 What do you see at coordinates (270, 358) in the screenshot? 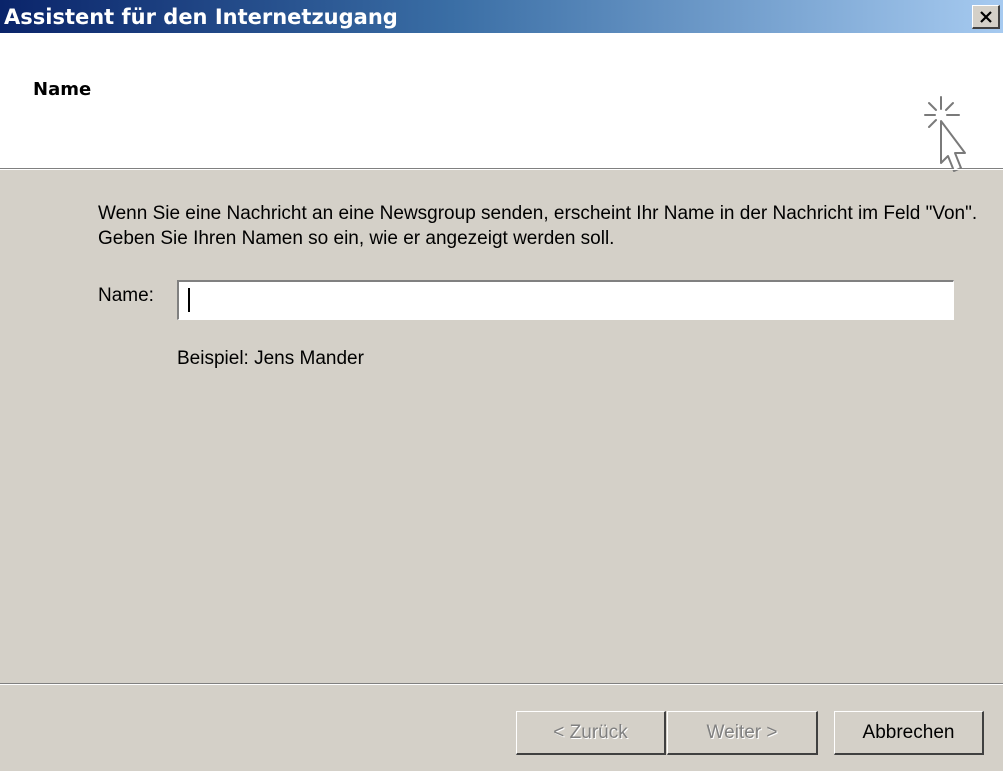
I see `example-text: Beispiel: Jens Mander` at bounding box center [270, 358].